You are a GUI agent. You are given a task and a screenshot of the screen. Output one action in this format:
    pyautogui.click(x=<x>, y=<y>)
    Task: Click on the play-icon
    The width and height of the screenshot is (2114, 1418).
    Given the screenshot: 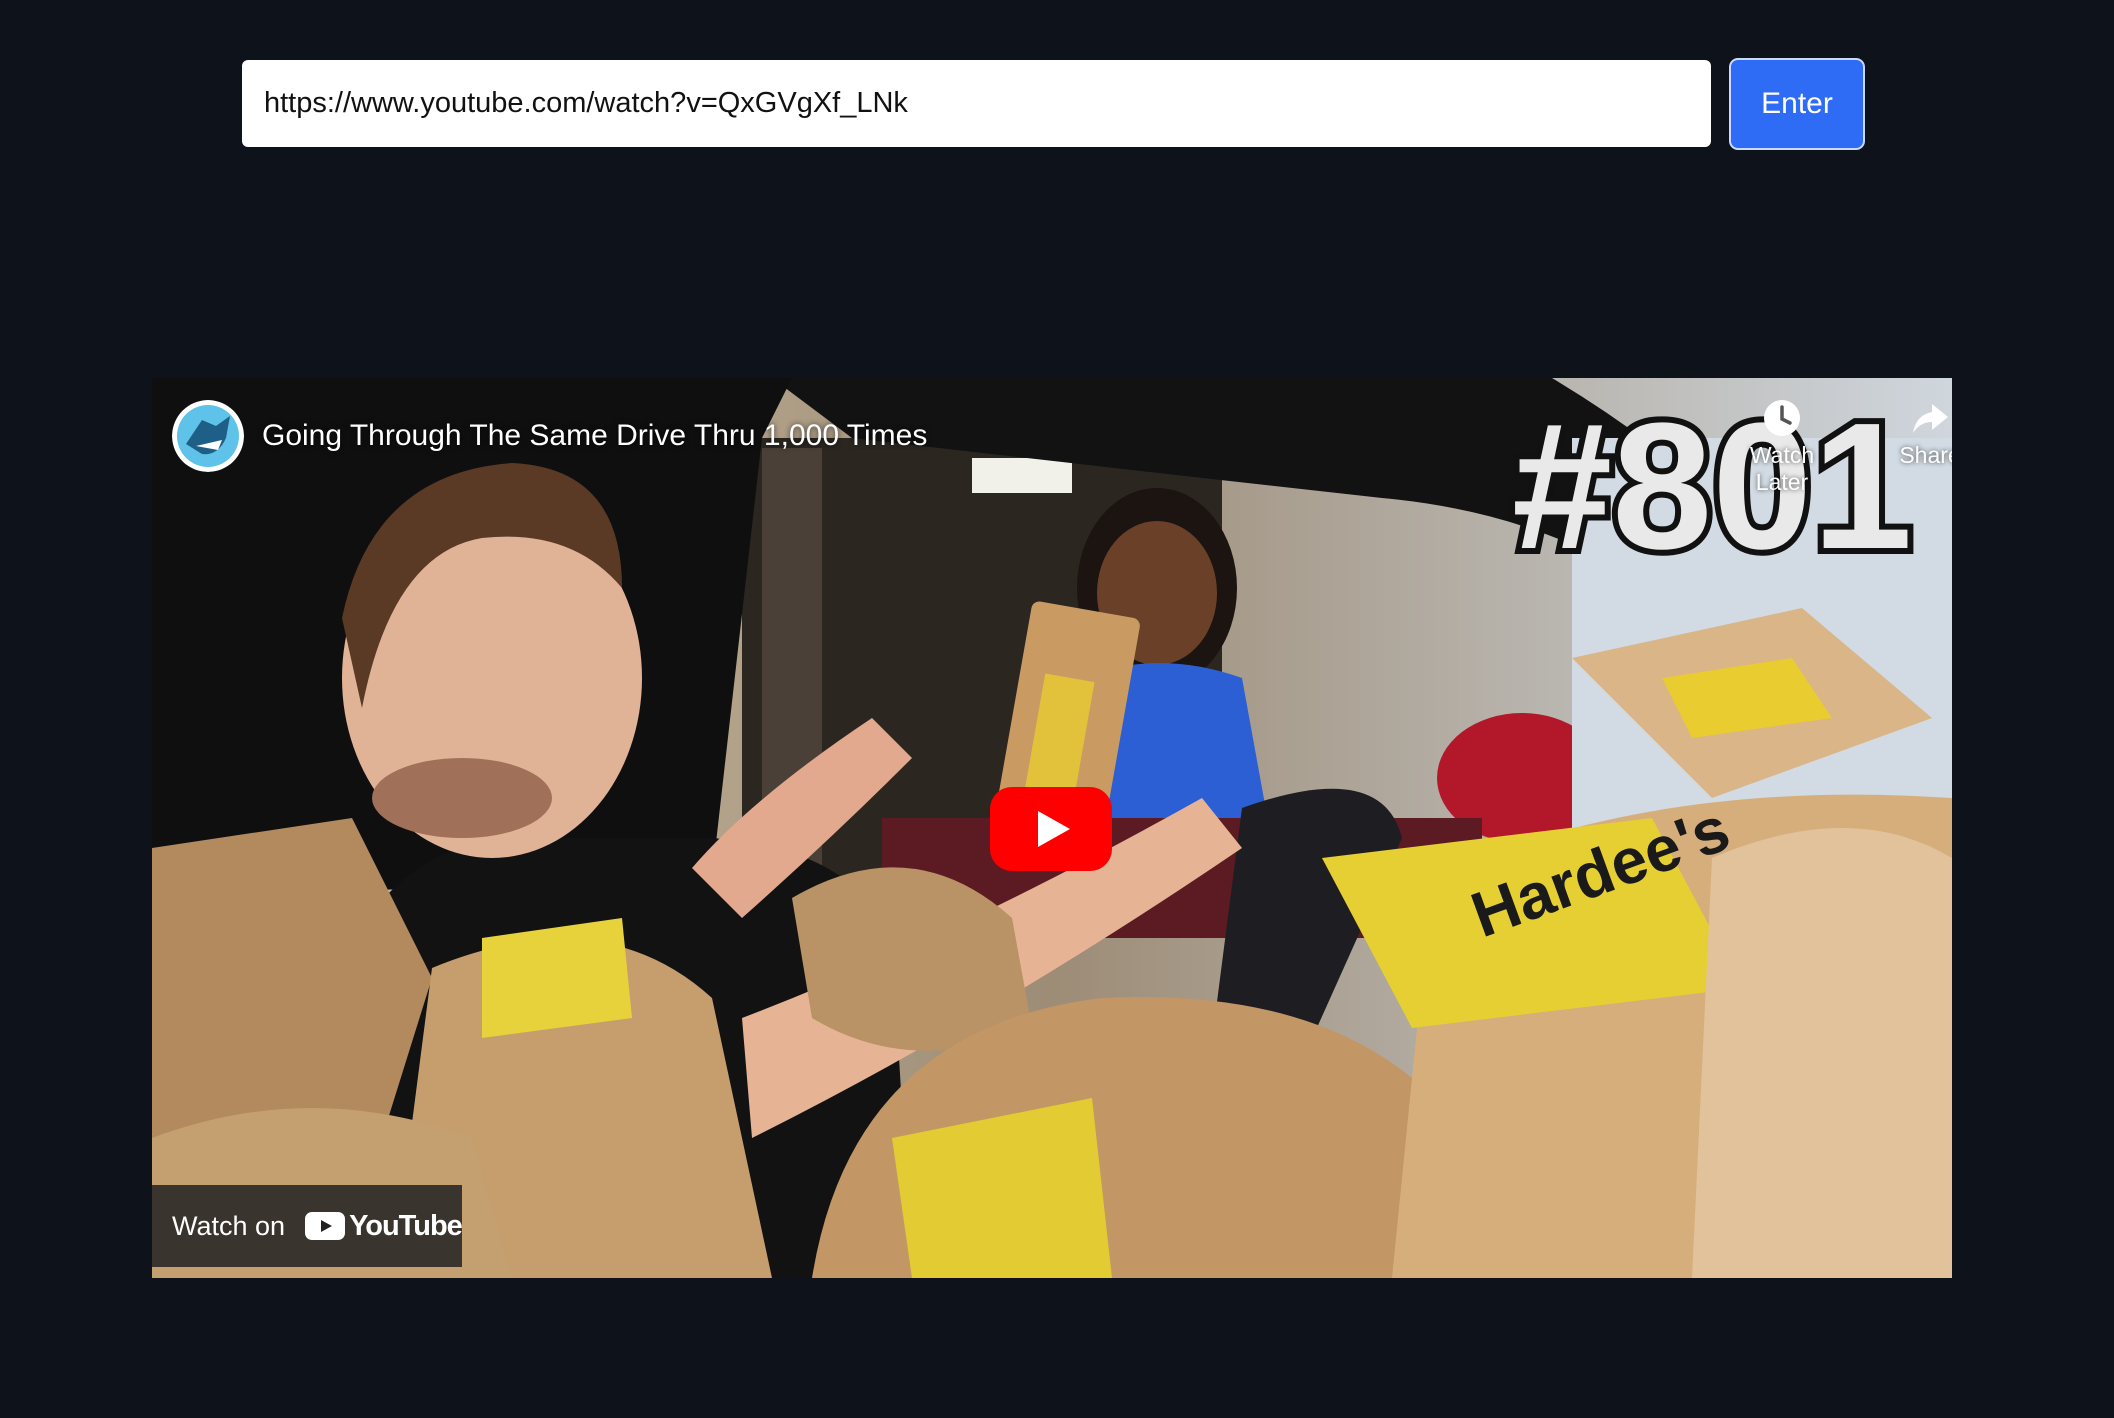 What is the action you would take?
    pyautogui.click(x=1051, y=829)
    